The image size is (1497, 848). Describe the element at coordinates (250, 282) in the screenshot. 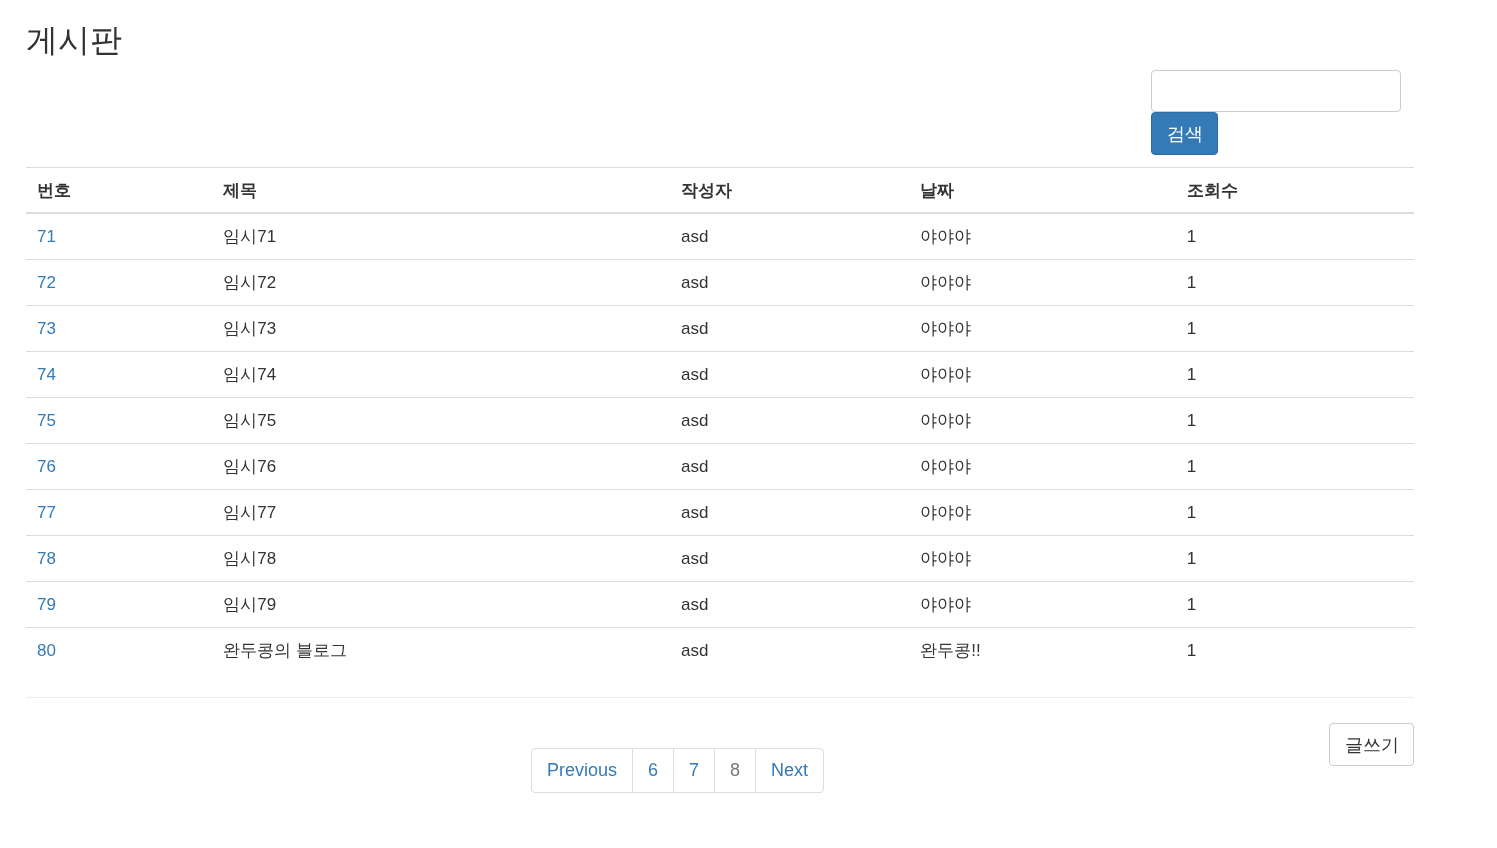

I see `table-cell: 임시72` at that location.